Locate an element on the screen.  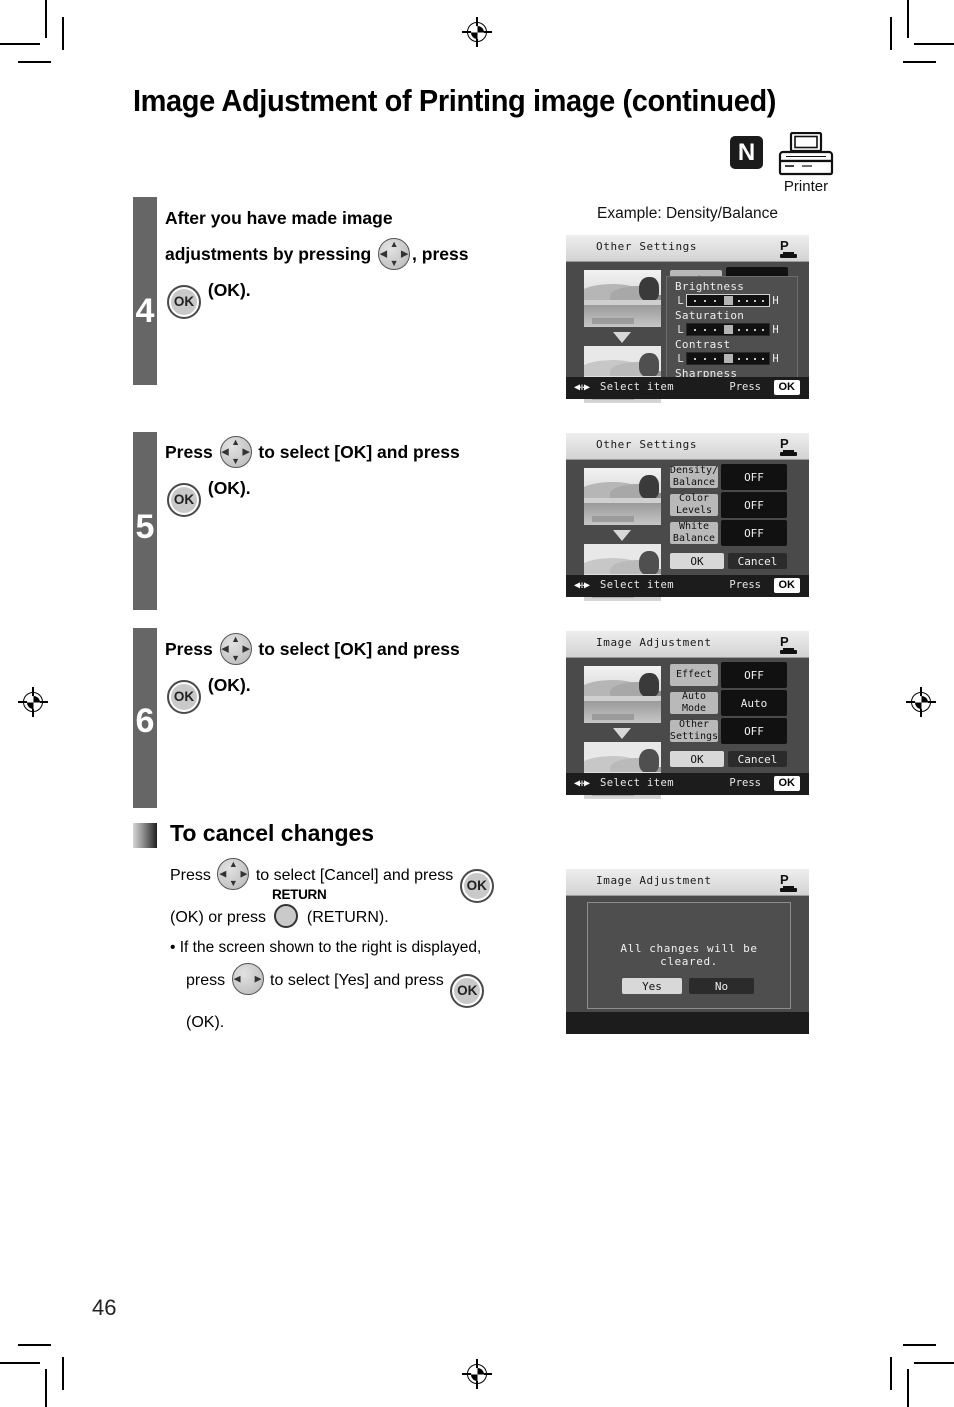
slider-name-saturation: Saturation is located at coordinates (710, 315).